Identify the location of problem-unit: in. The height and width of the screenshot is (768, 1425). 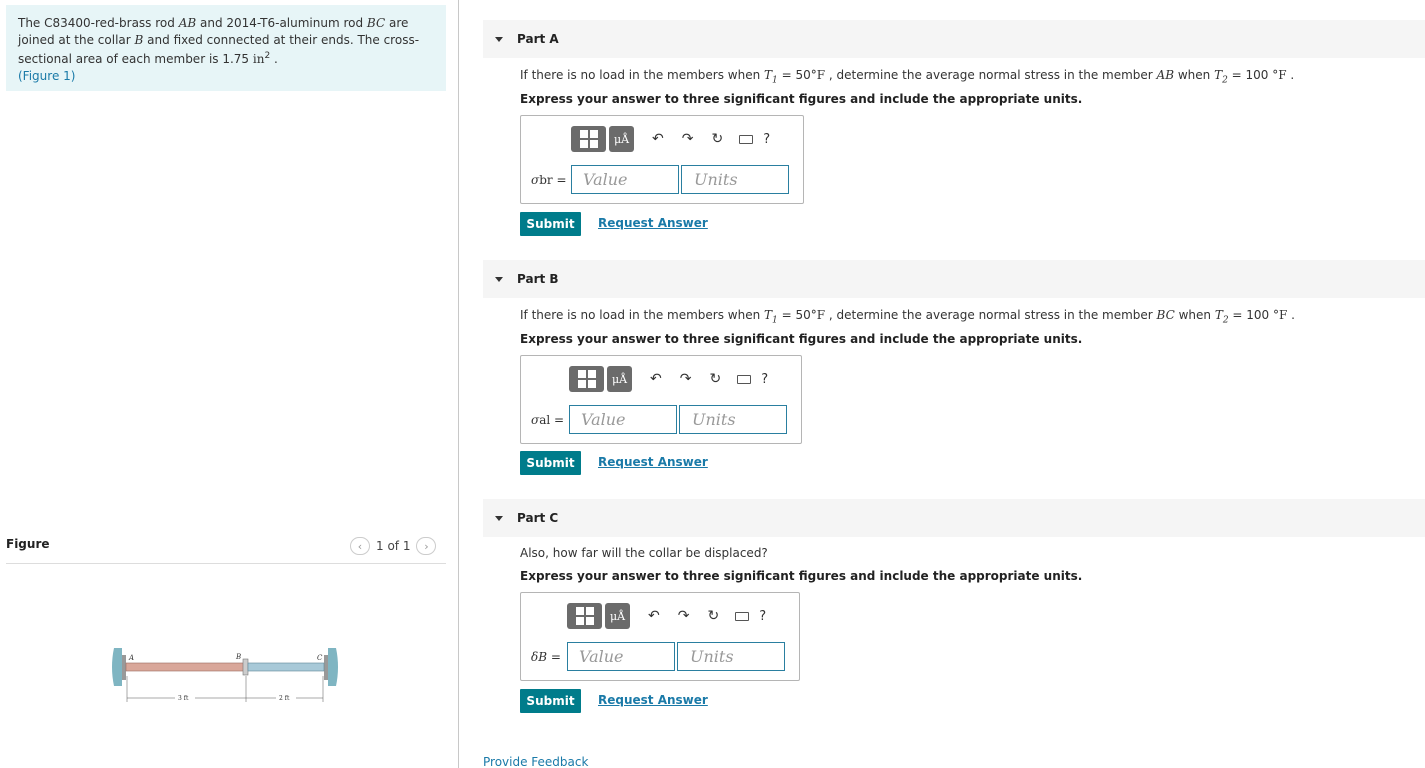
(258, 59).